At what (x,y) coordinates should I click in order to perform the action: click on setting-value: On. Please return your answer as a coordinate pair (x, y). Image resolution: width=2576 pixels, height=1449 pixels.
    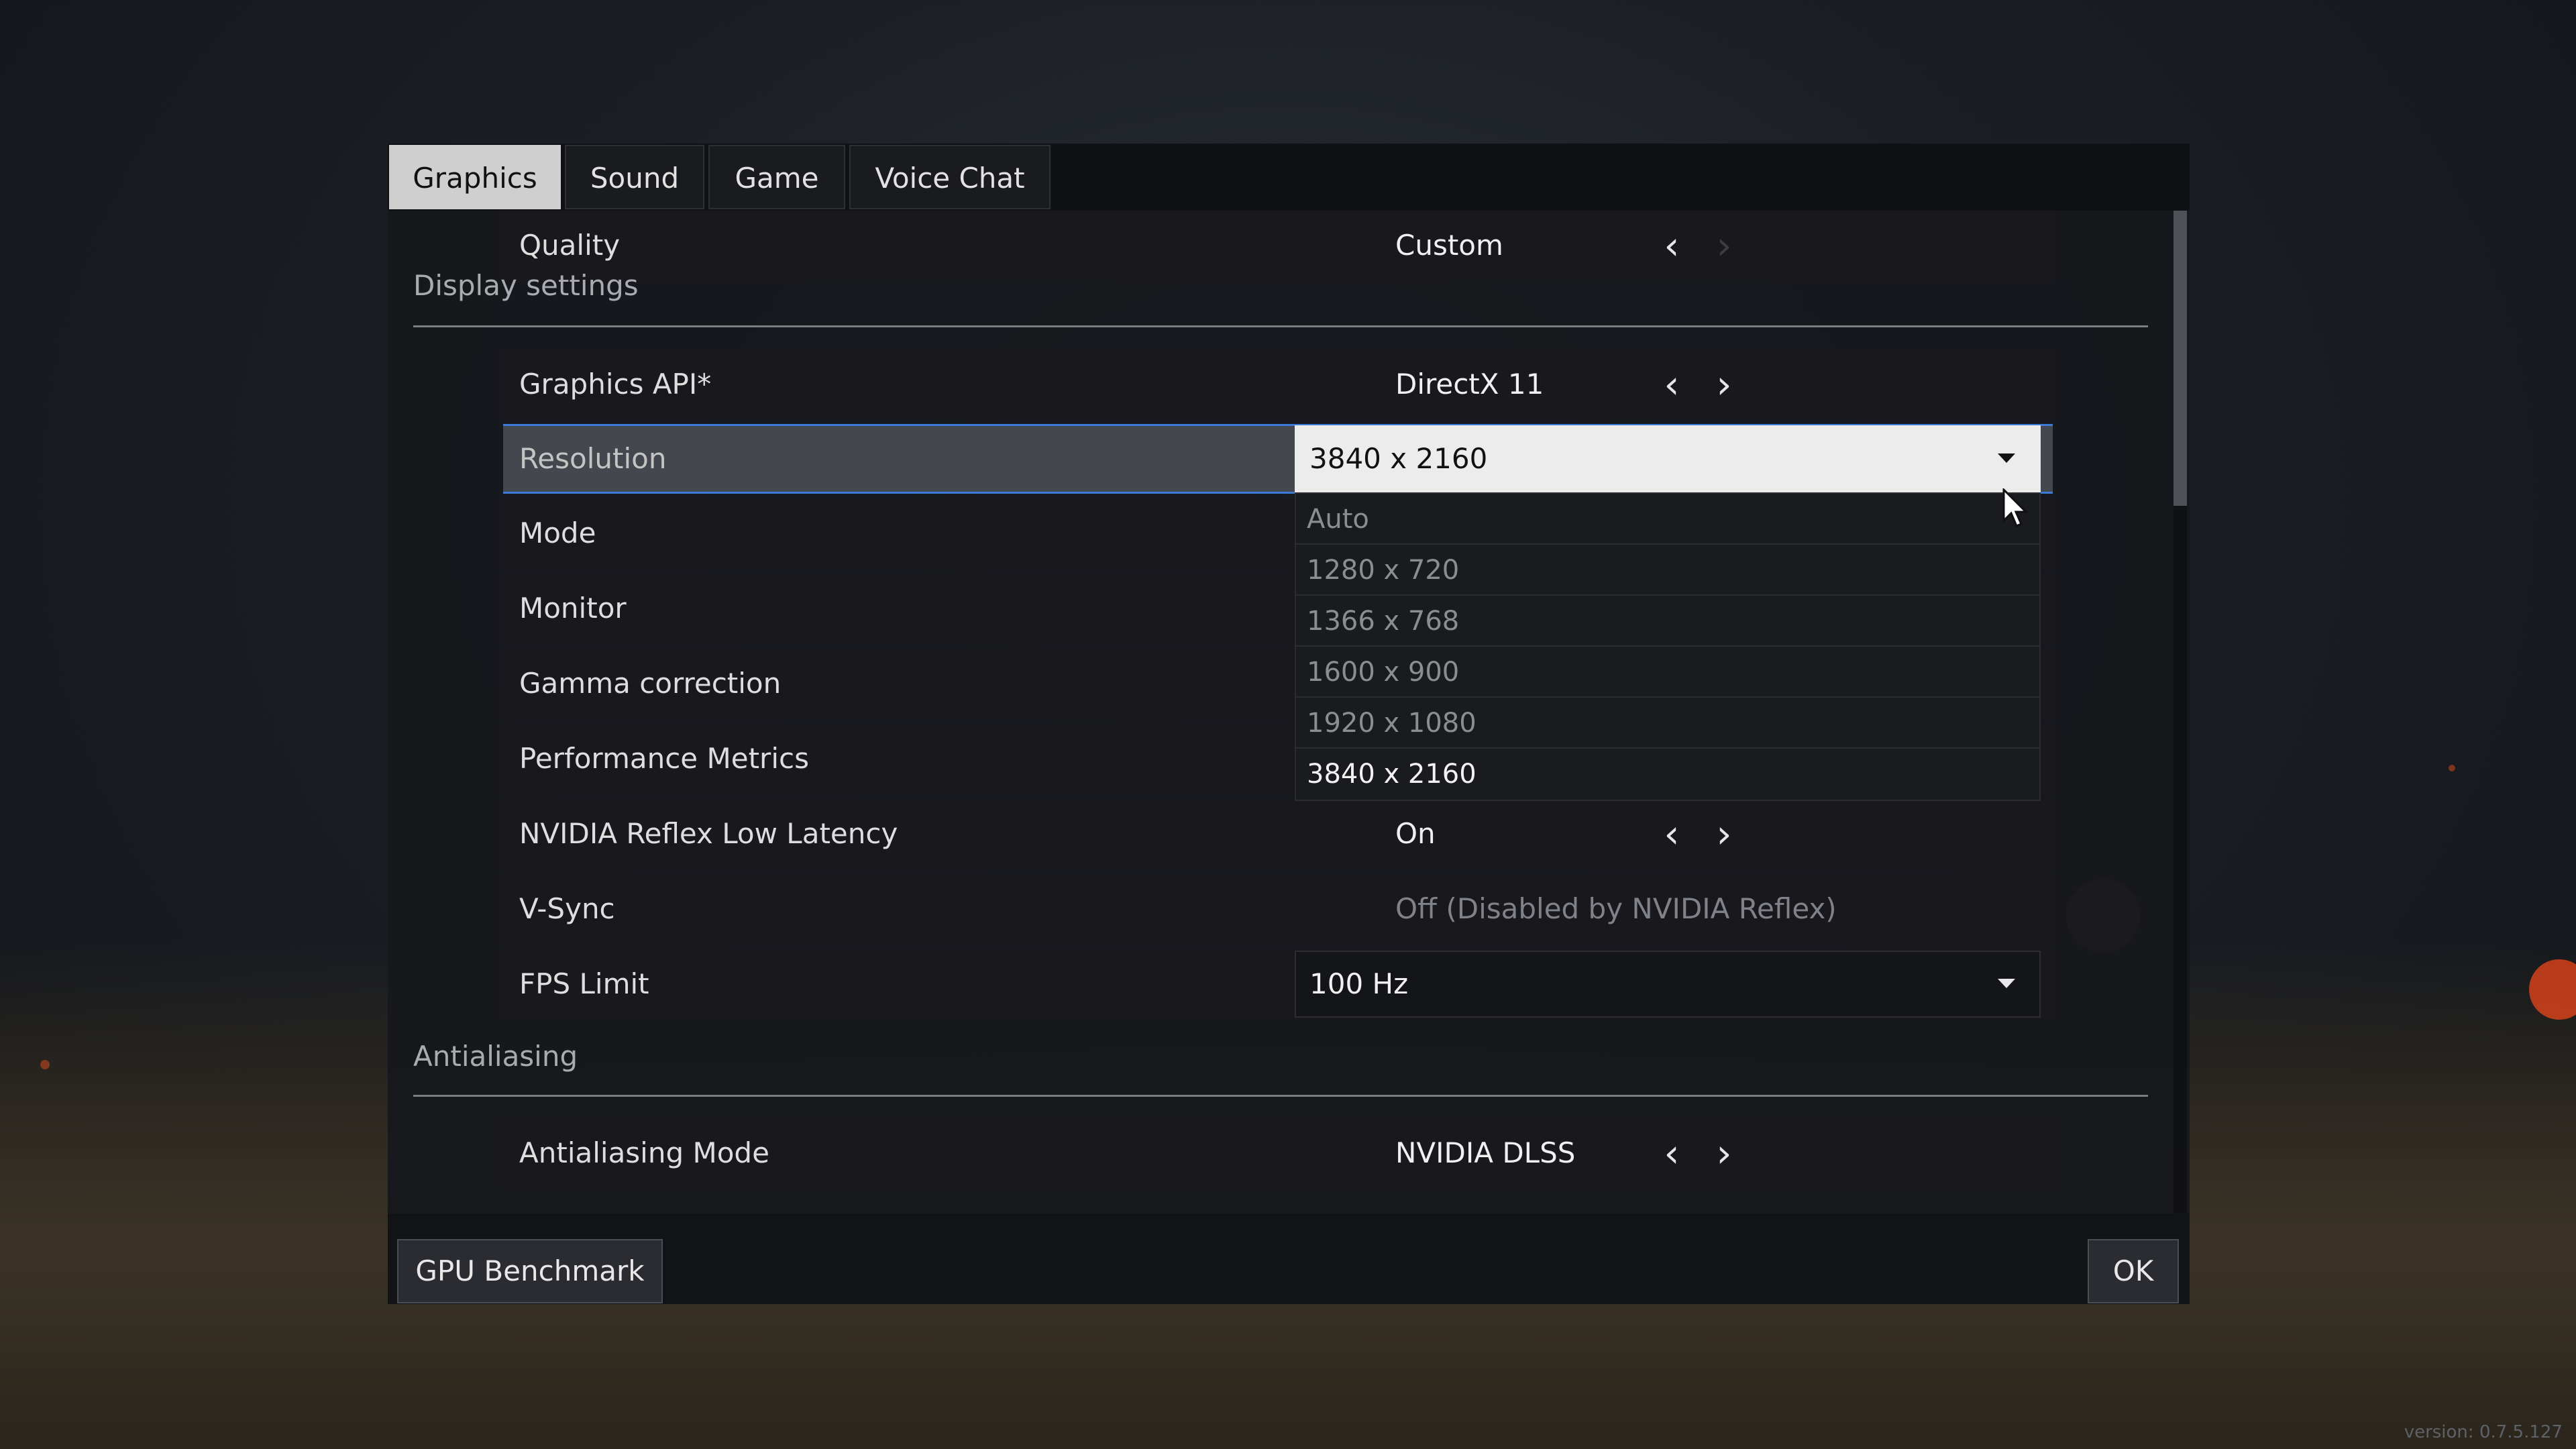
    Looking at the image, I should click on (1415, 833).